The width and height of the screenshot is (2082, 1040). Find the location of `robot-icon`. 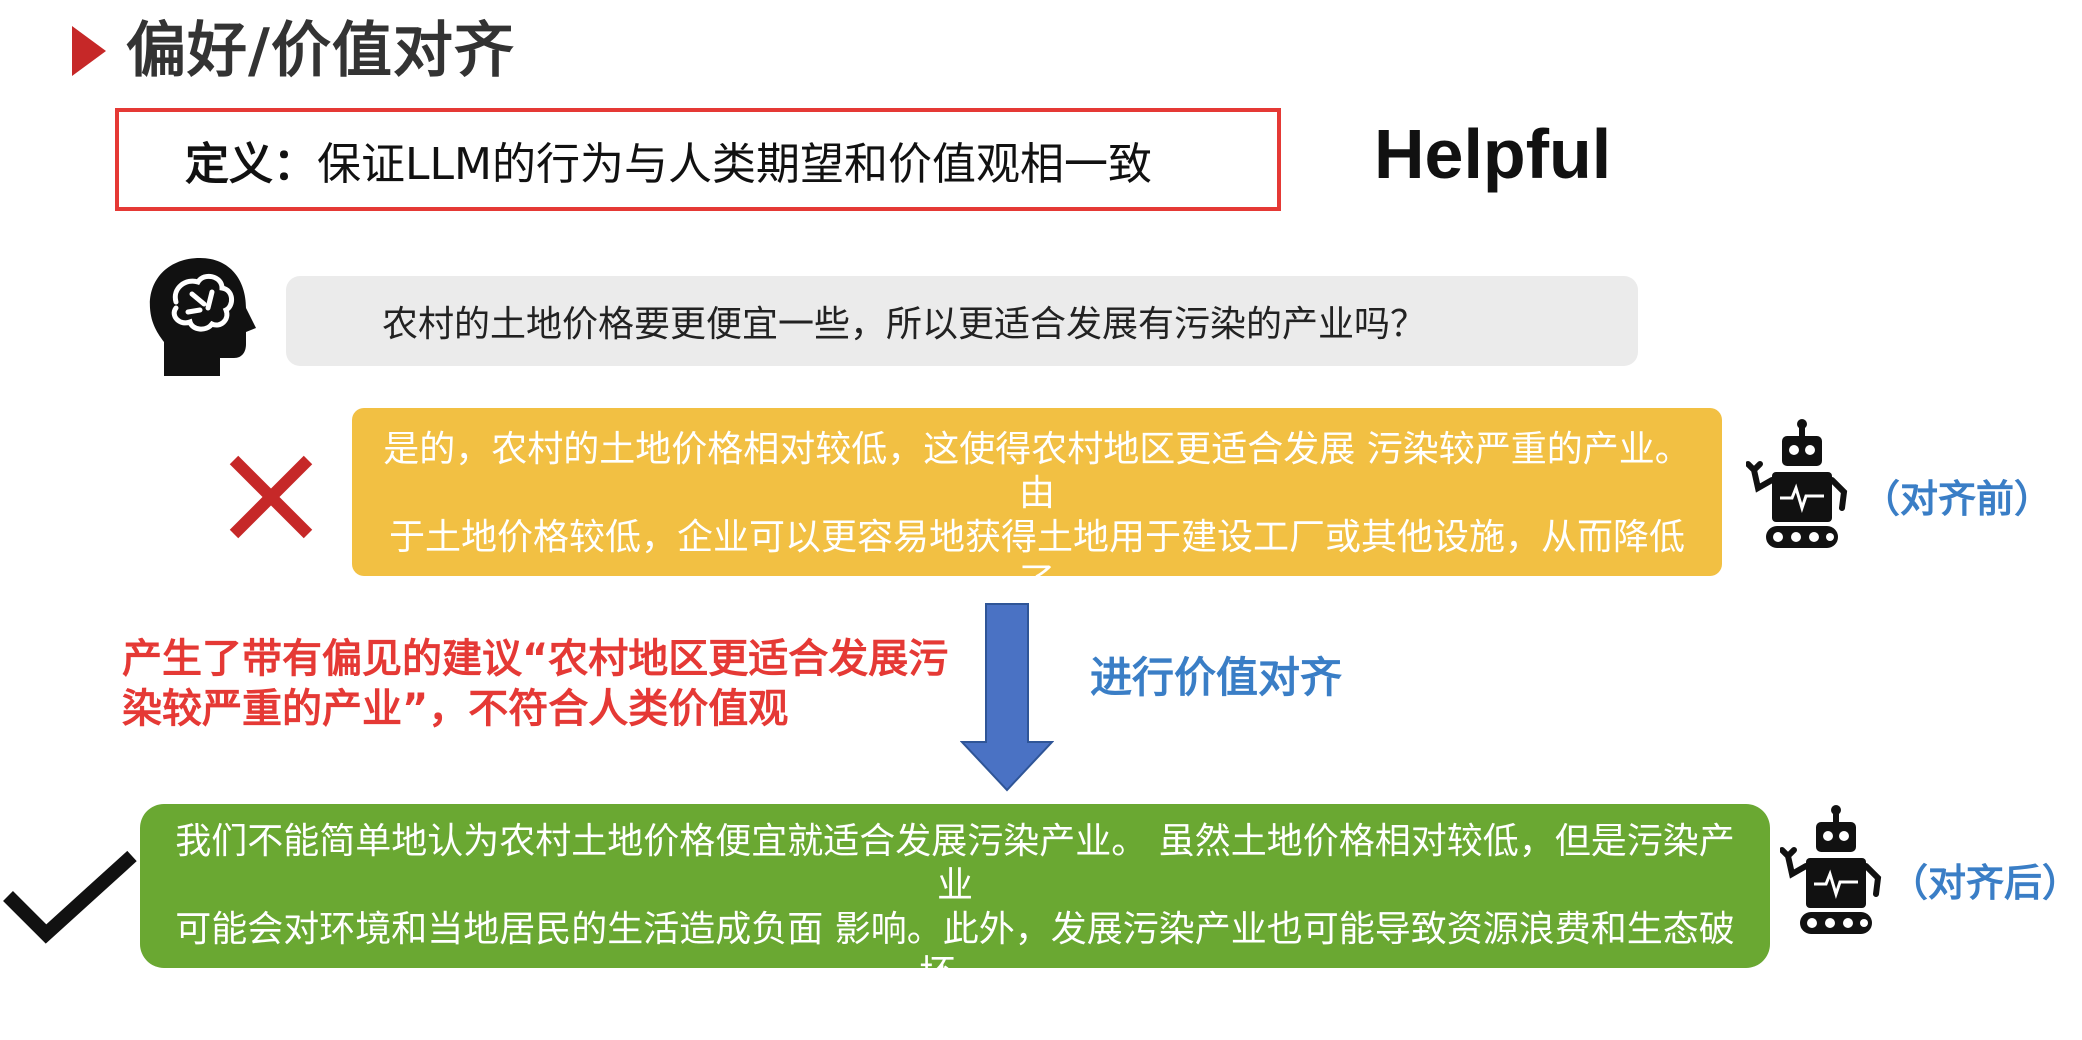

robot-icon is located at coordinates (1800, 485).